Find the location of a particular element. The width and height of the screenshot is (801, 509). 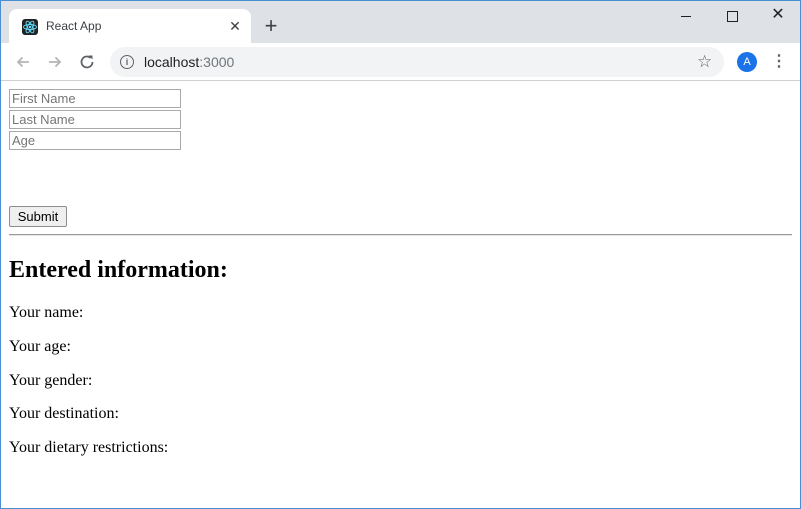

forward-arrow-icon is located at coordinates (55, 62).